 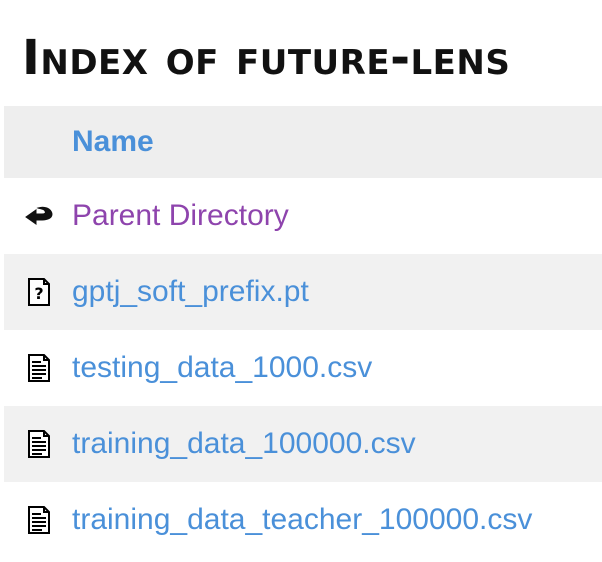 I want to click on table-row: ? gptj_soft_prefix.pt, so click(x=303, y=292).